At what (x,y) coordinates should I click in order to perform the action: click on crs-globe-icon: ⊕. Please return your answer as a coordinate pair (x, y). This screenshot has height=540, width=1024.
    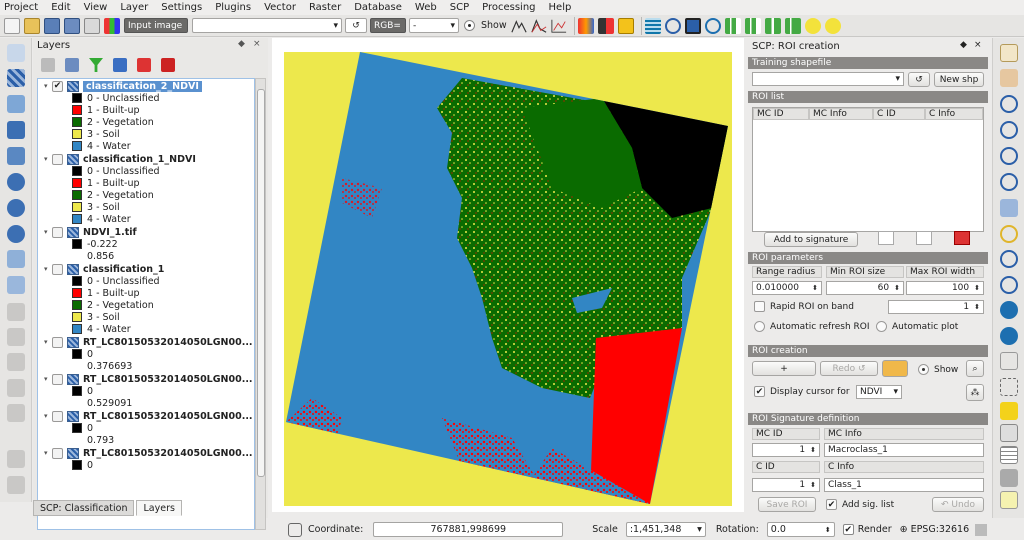
    Looking at the image, I should click on (904, 529).